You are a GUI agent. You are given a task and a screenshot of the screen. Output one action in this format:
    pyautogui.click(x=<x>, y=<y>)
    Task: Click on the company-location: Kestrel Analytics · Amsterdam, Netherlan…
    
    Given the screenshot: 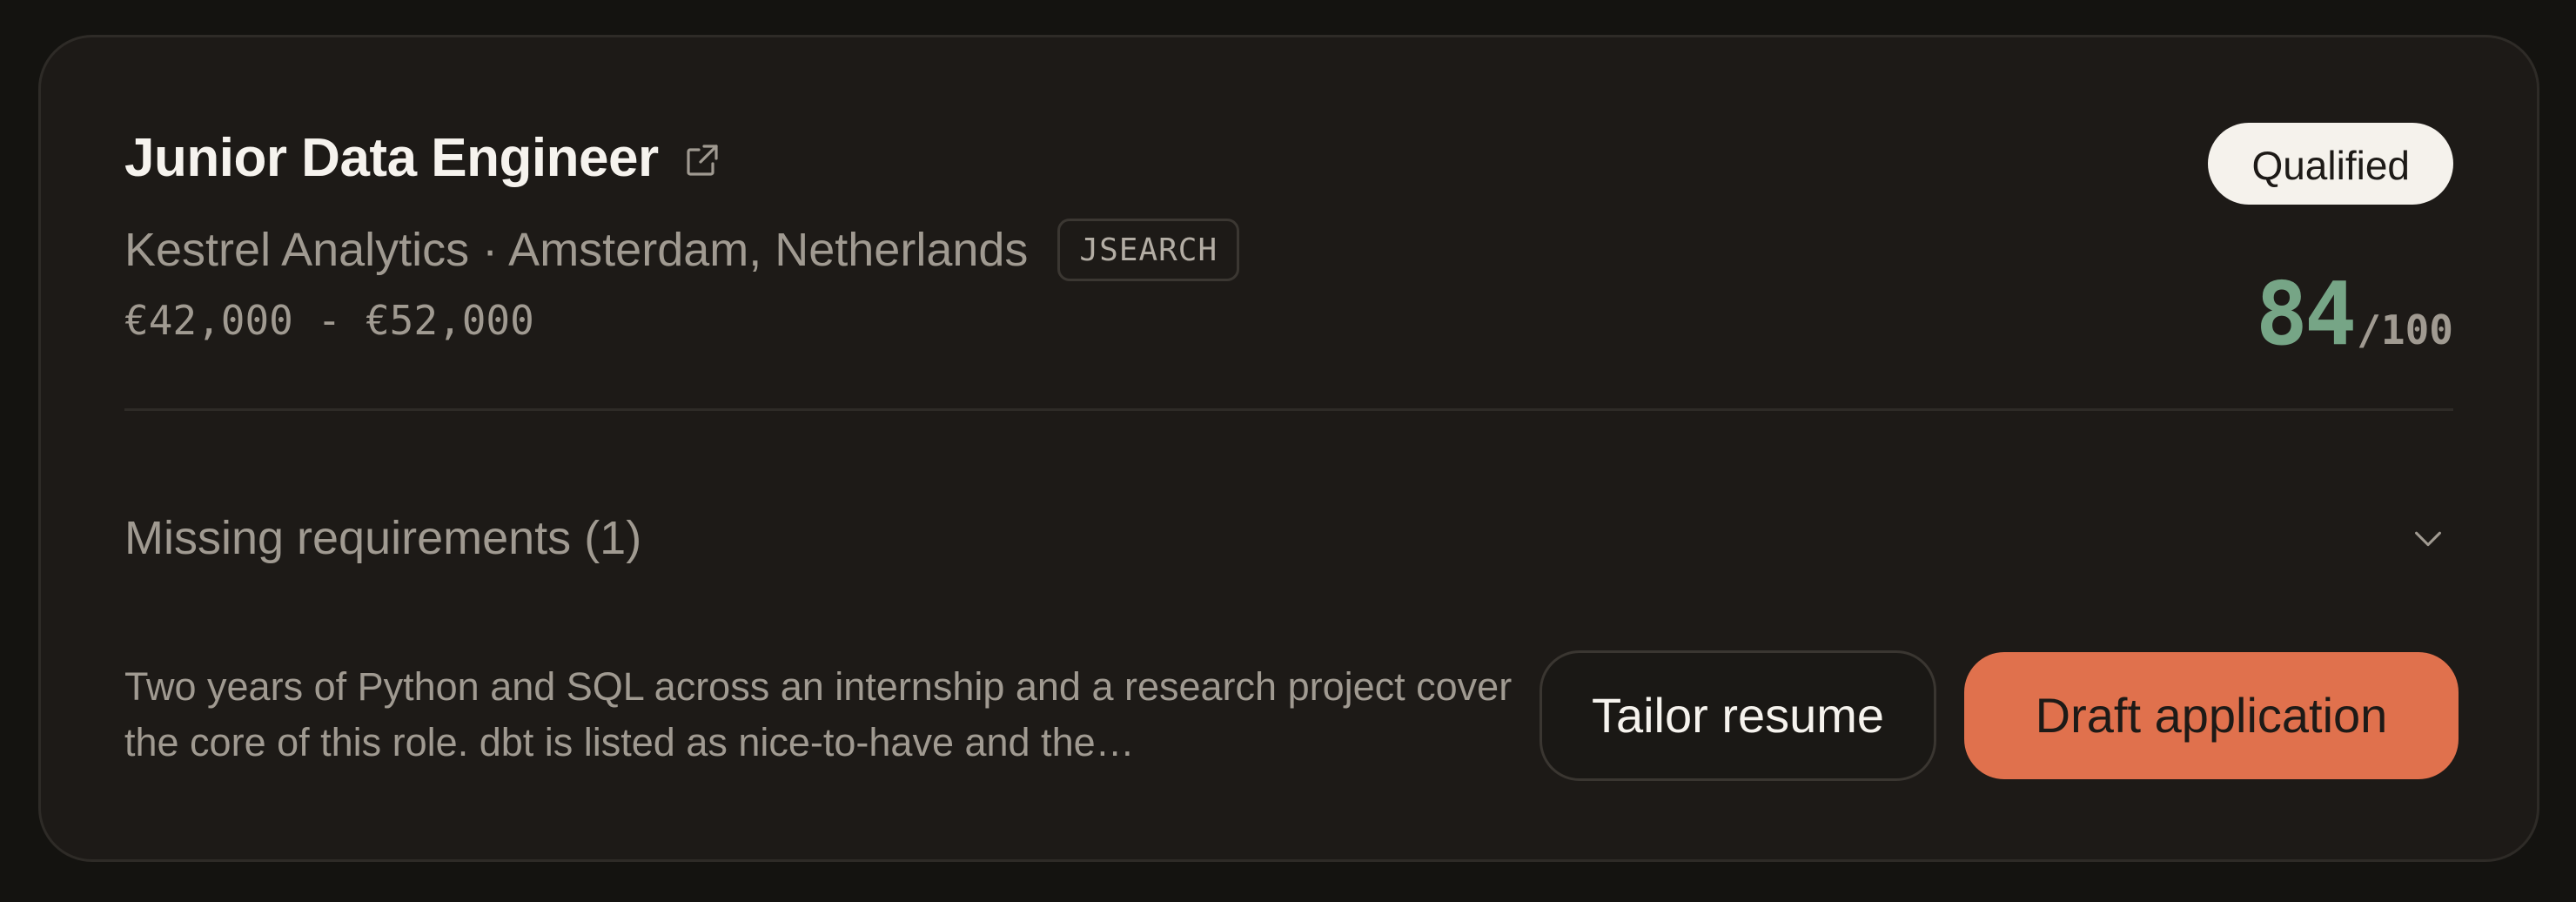 What is the action you would take?
    pyautogui.click(x=576, y=250)
    